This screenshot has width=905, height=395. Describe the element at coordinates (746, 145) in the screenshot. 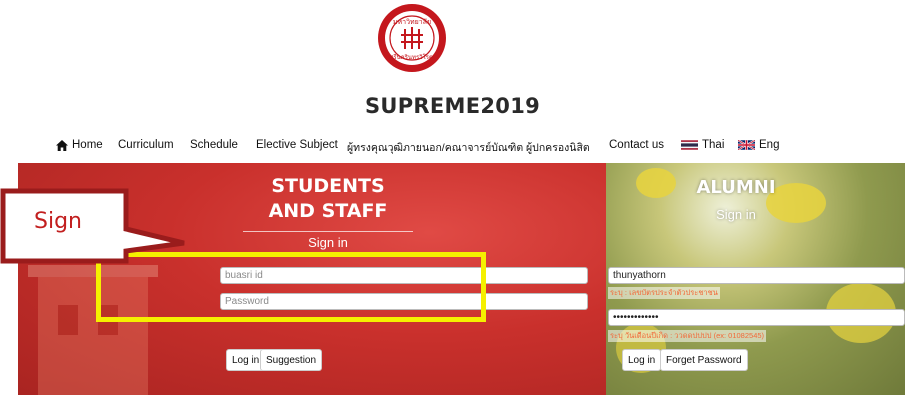

I see `uk-flag-icon` at that location.